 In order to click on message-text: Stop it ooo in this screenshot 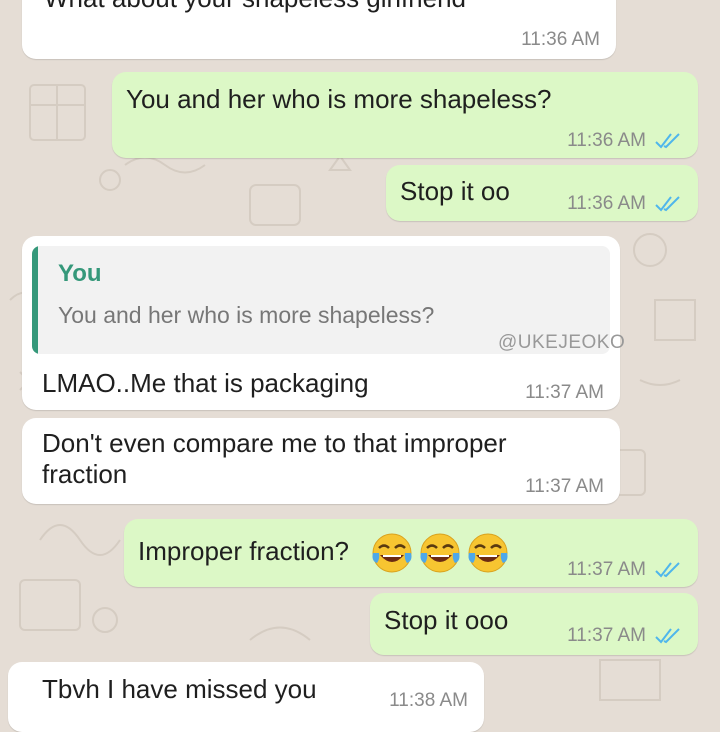, I will do `click(446, 620)`.